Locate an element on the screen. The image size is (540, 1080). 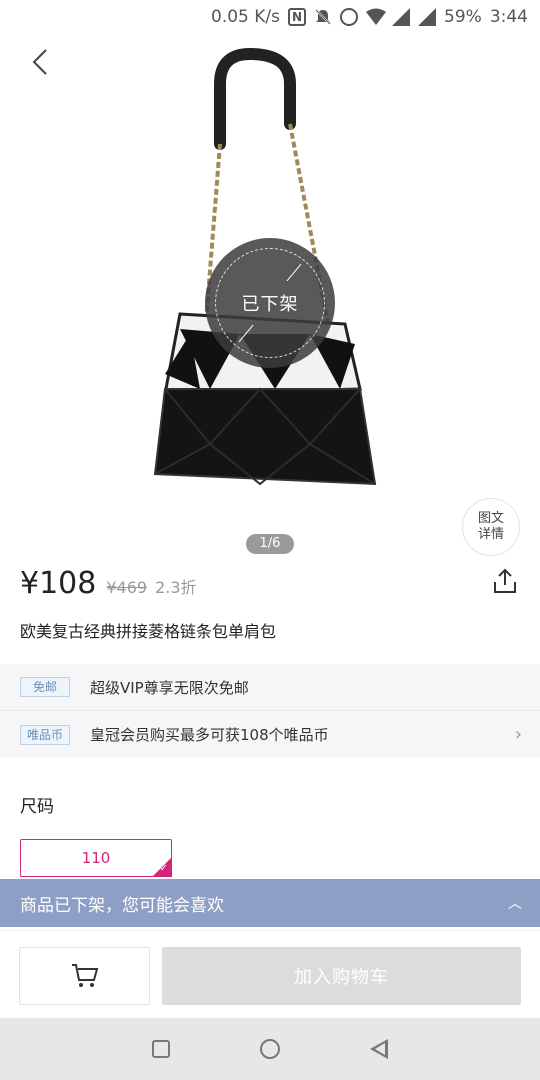
off-shelf-label: 已下架 is located at coordinates (270, 304).